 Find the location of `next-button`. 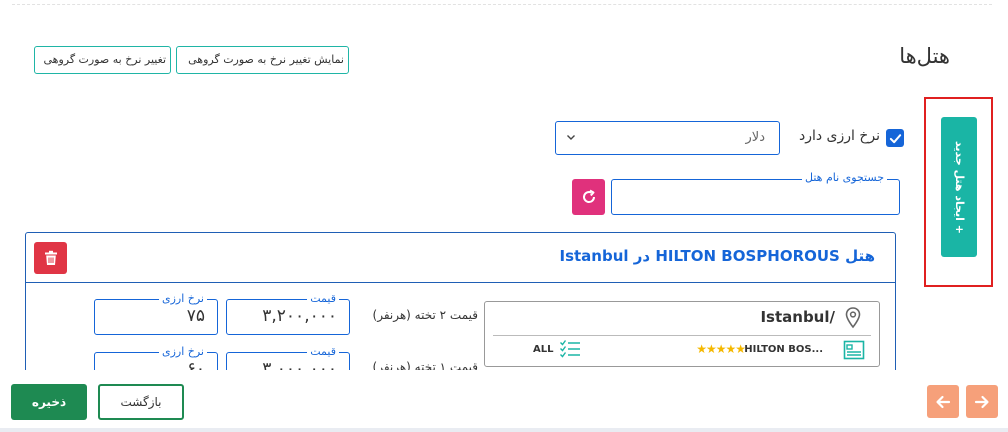

next-button is located at coordinates (982, 401).